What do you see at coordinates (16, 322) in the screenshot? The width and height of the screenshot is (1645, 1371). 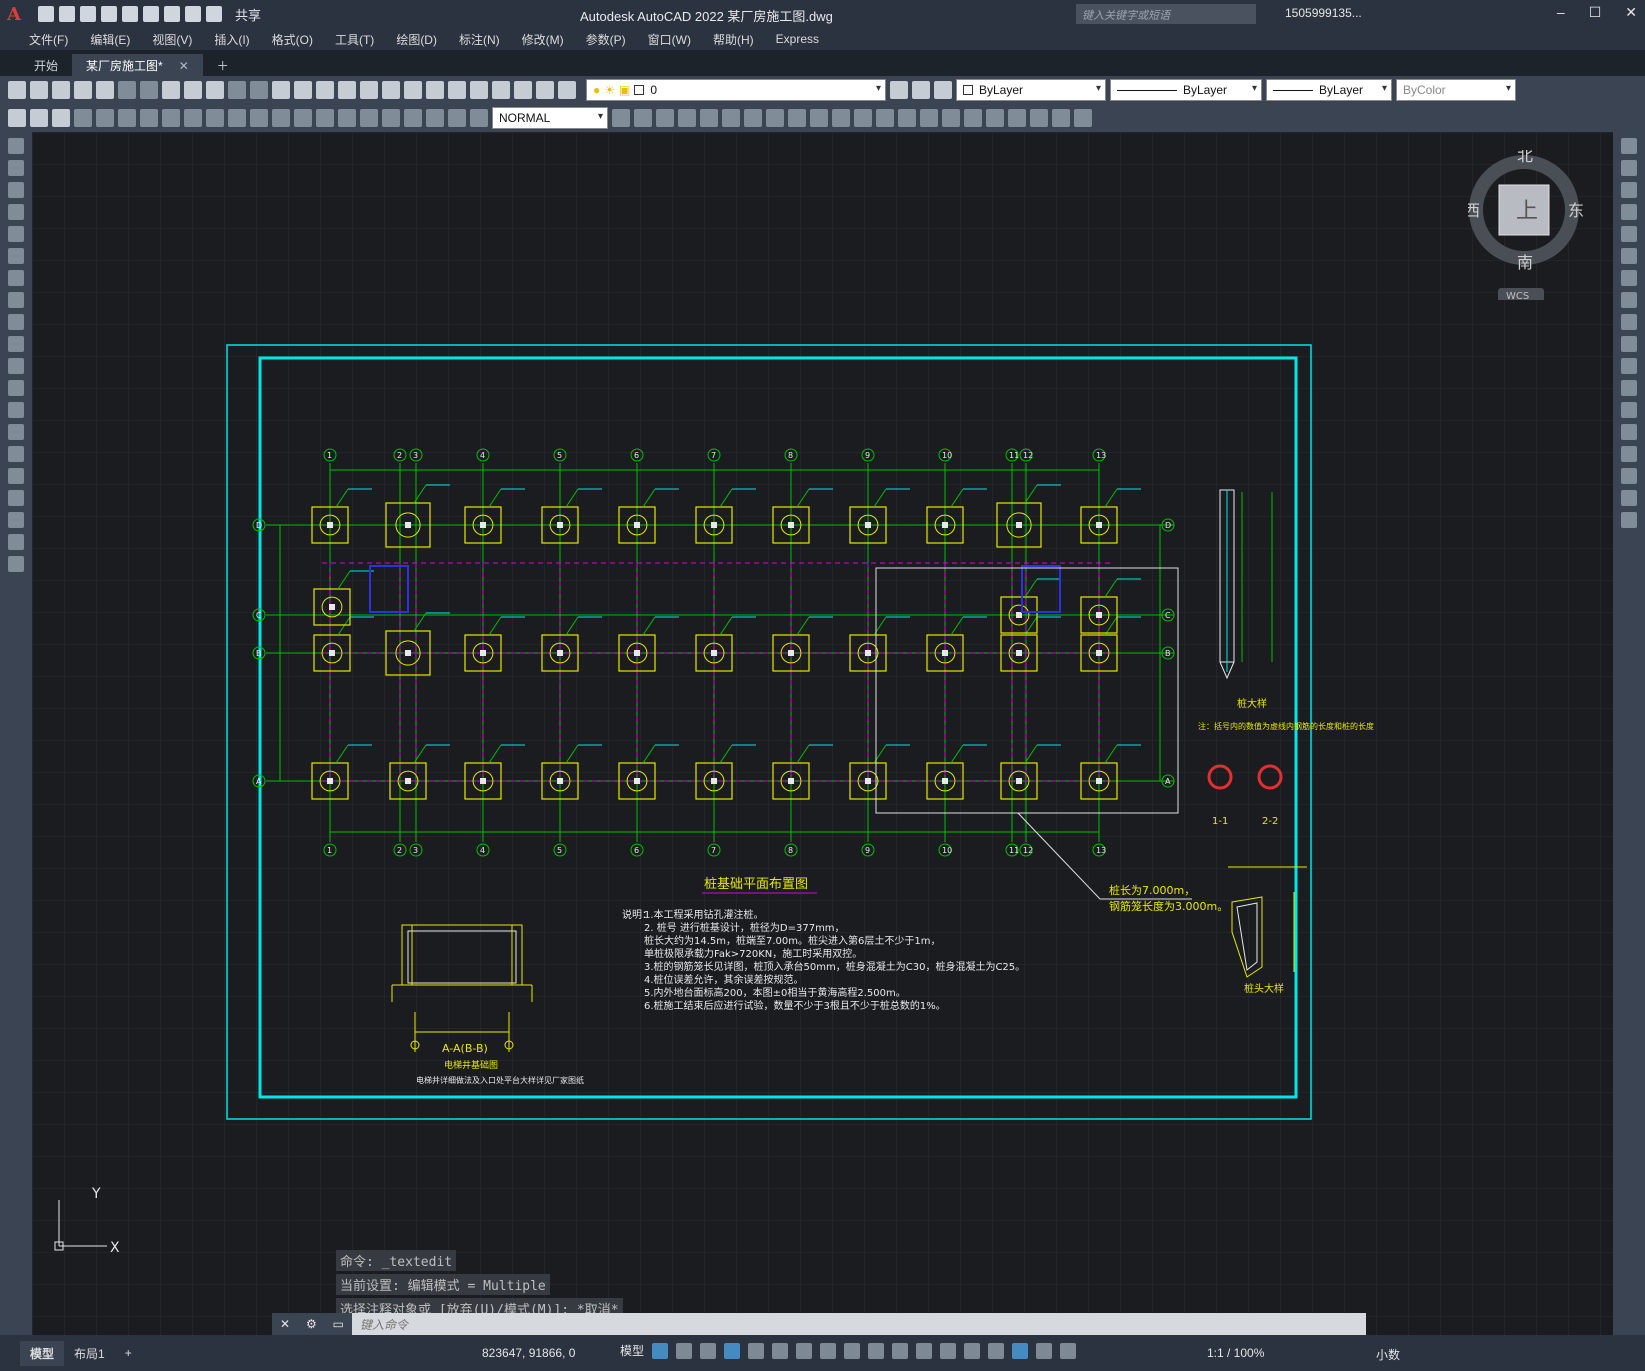 I see `spline-icon` at bounding box center [16, 322].